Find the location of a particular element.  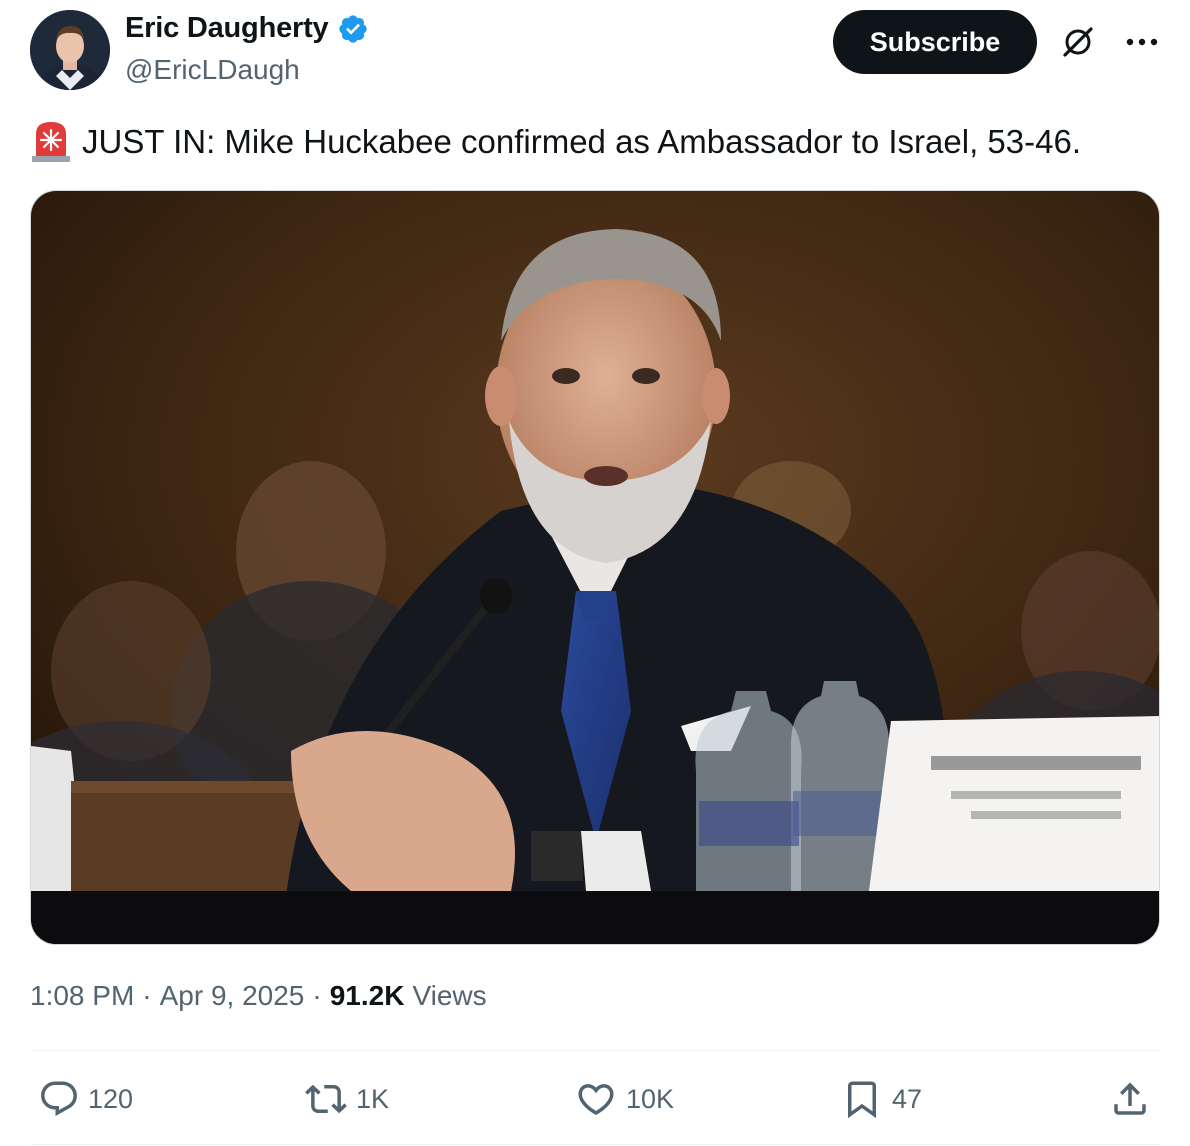

subscribe-button: Subscribe is located at coordinates (935, 42).